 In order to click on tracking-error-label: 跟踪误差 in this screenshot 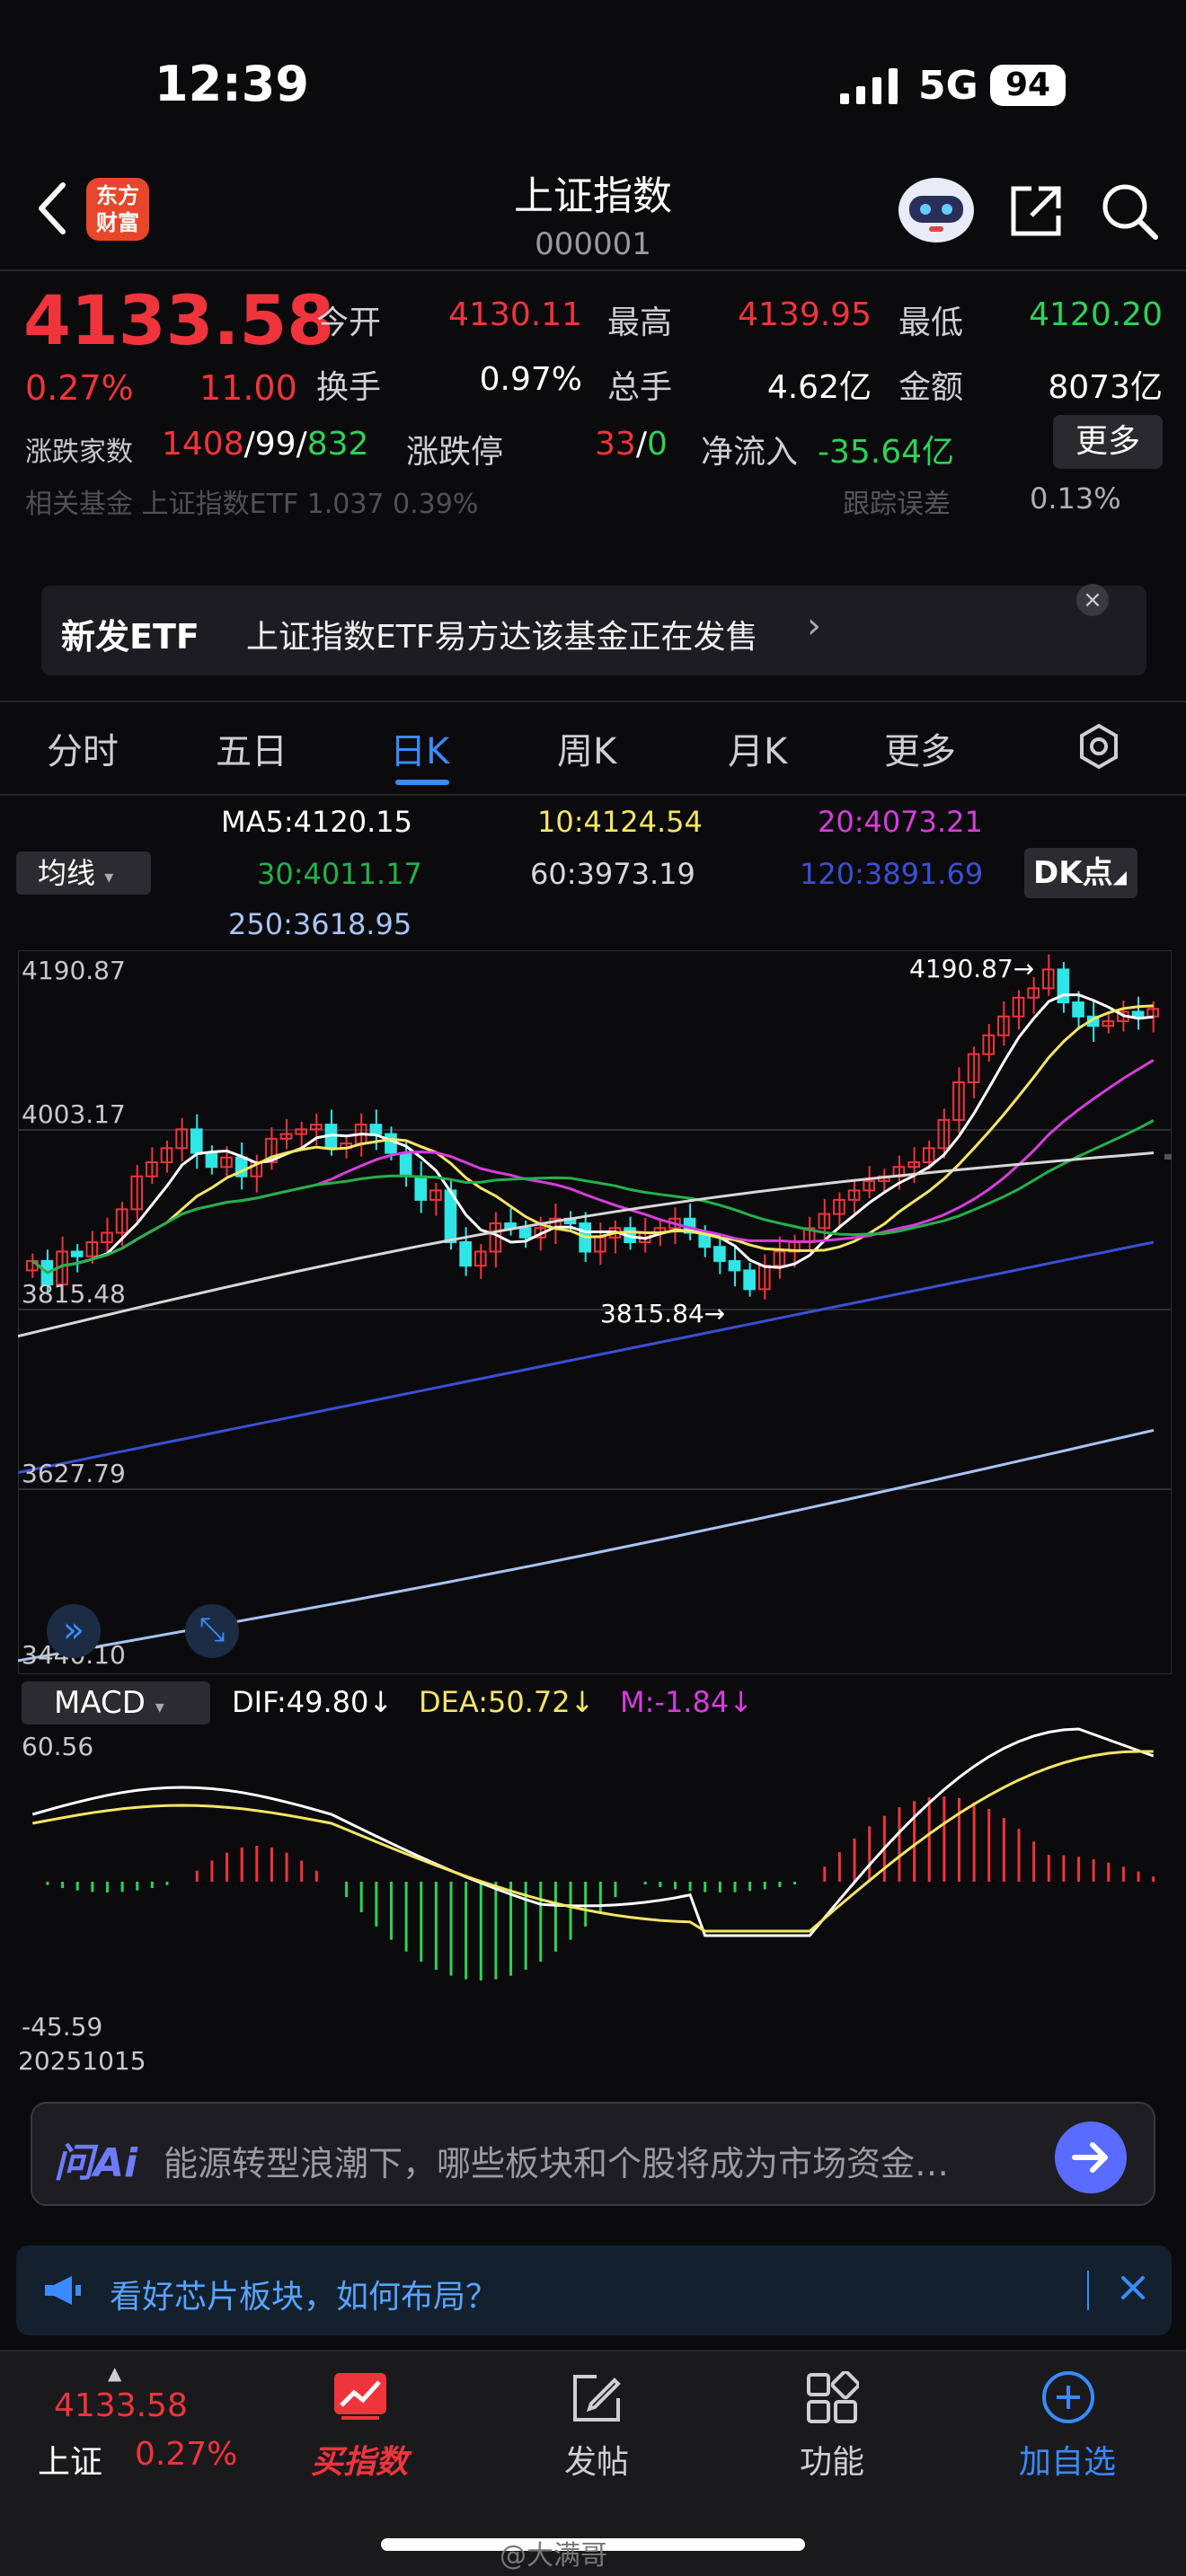, I will do `click(897, 504)`.